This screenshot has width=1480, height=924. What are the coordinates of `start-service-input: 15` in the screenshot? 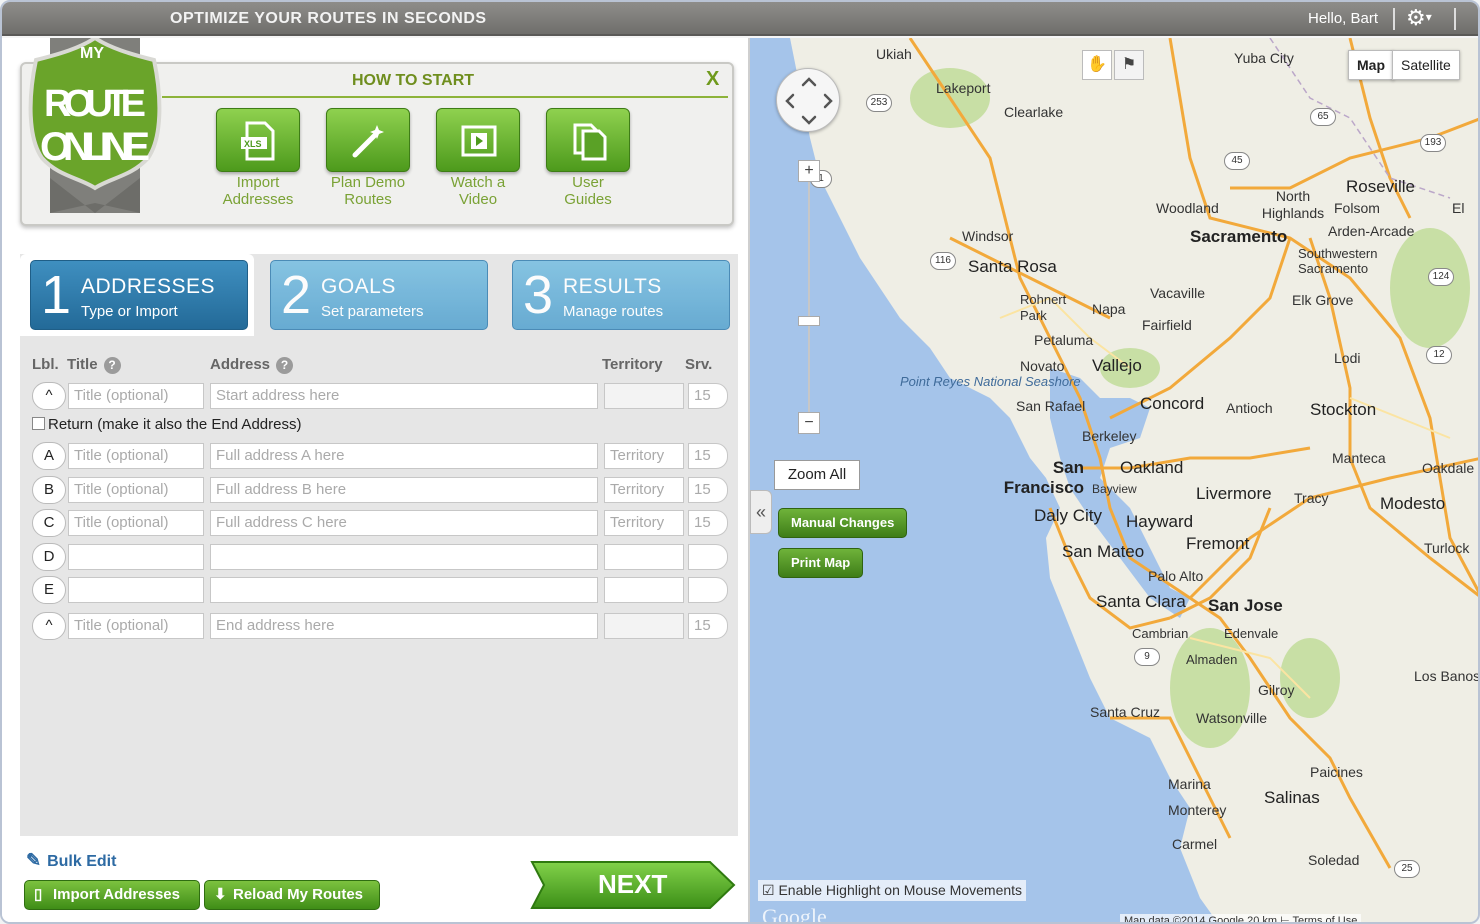 It's located at (708, 396).